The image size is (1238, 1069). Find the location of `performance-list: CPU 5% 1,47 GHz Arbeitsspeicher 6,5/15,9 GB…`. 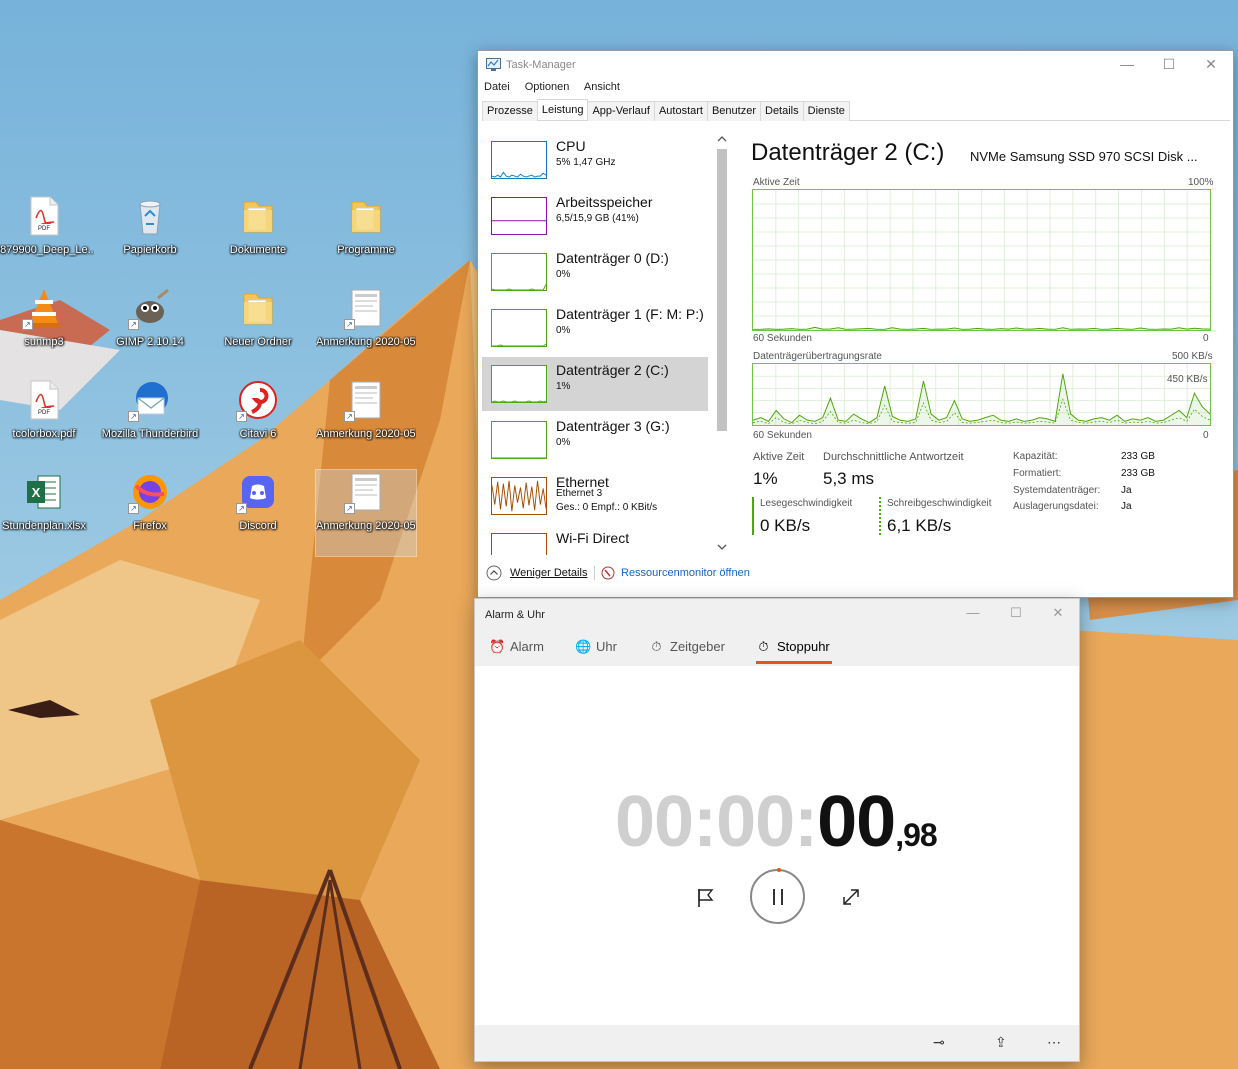

performance-list: CPU 5% 1,47 GHz Arbeitsspeicher 6,5/15,9 GB… is located at coordinates (605, 344).